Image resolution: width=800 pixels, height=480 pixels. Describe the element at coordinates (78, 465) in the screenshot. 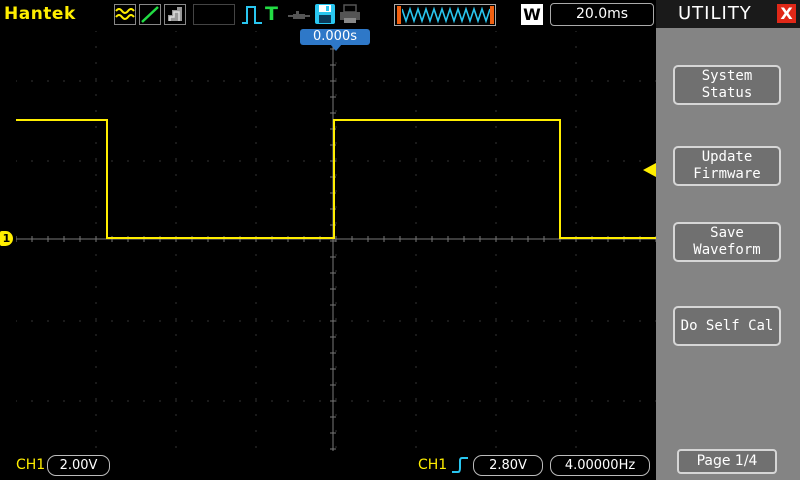

I see `ch1-scale: 2.00V` at that location.